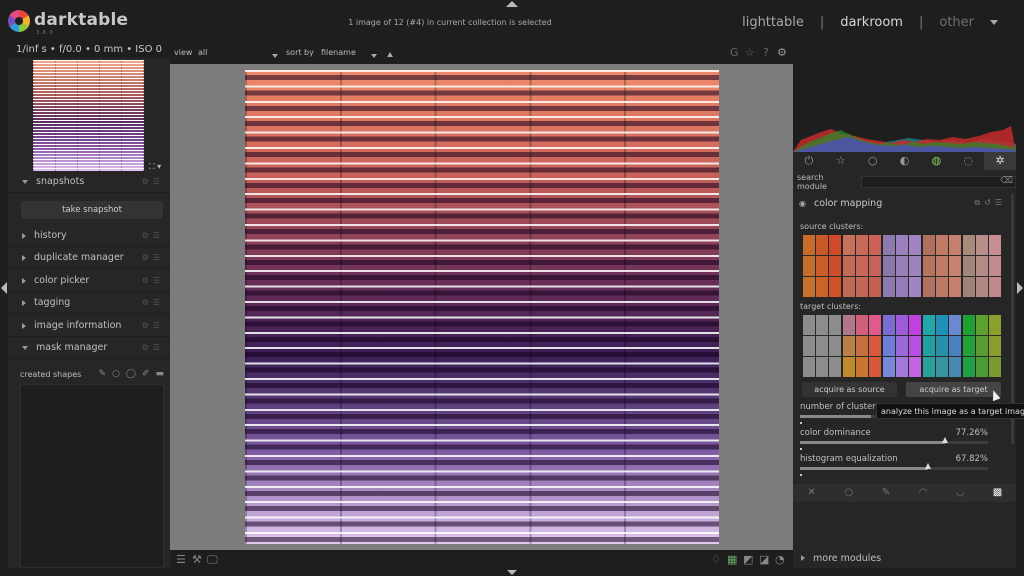 The width and height of the screenshot is (1024, 576). I want to click on blend-drawn-parametric-icon: ◡, so click(960, 493).